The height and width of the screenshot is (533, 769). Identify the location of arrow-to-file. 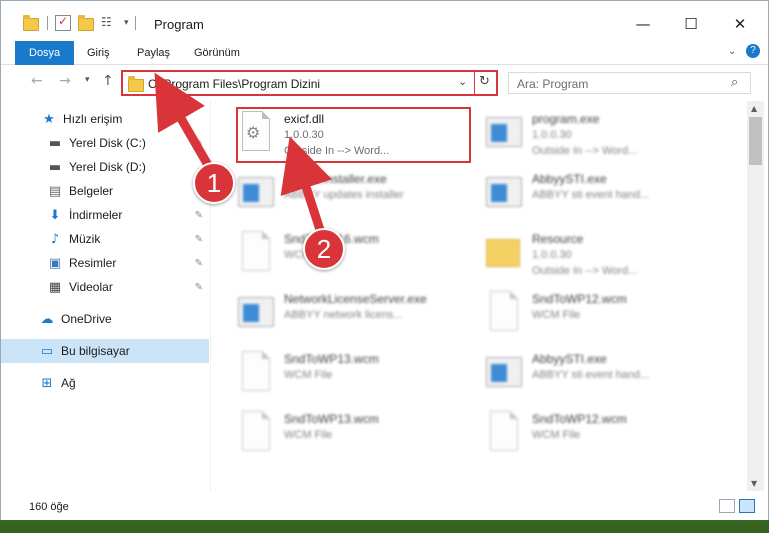
(306, 188).